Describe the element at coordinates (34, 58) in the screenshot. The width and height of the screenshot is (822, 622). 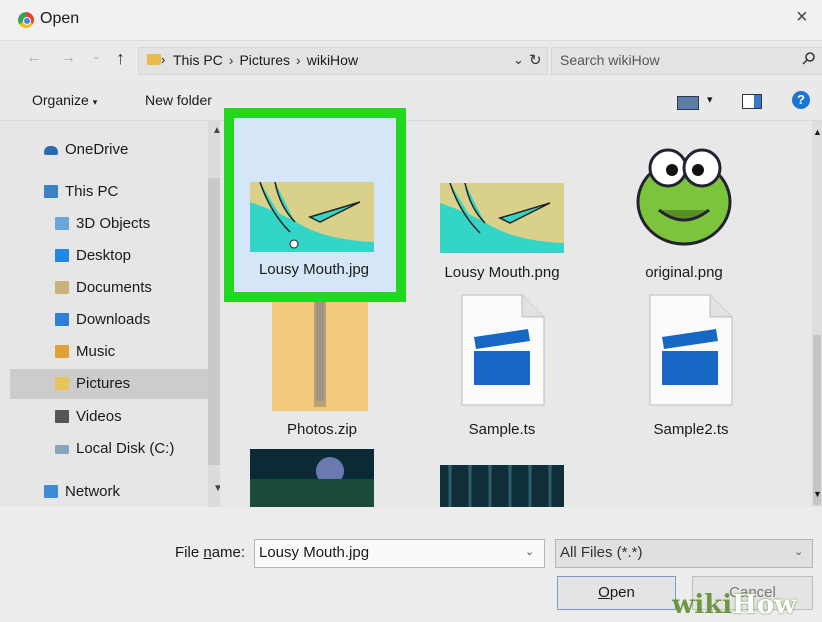
I see `back-arrow-icon: ←` at that location.